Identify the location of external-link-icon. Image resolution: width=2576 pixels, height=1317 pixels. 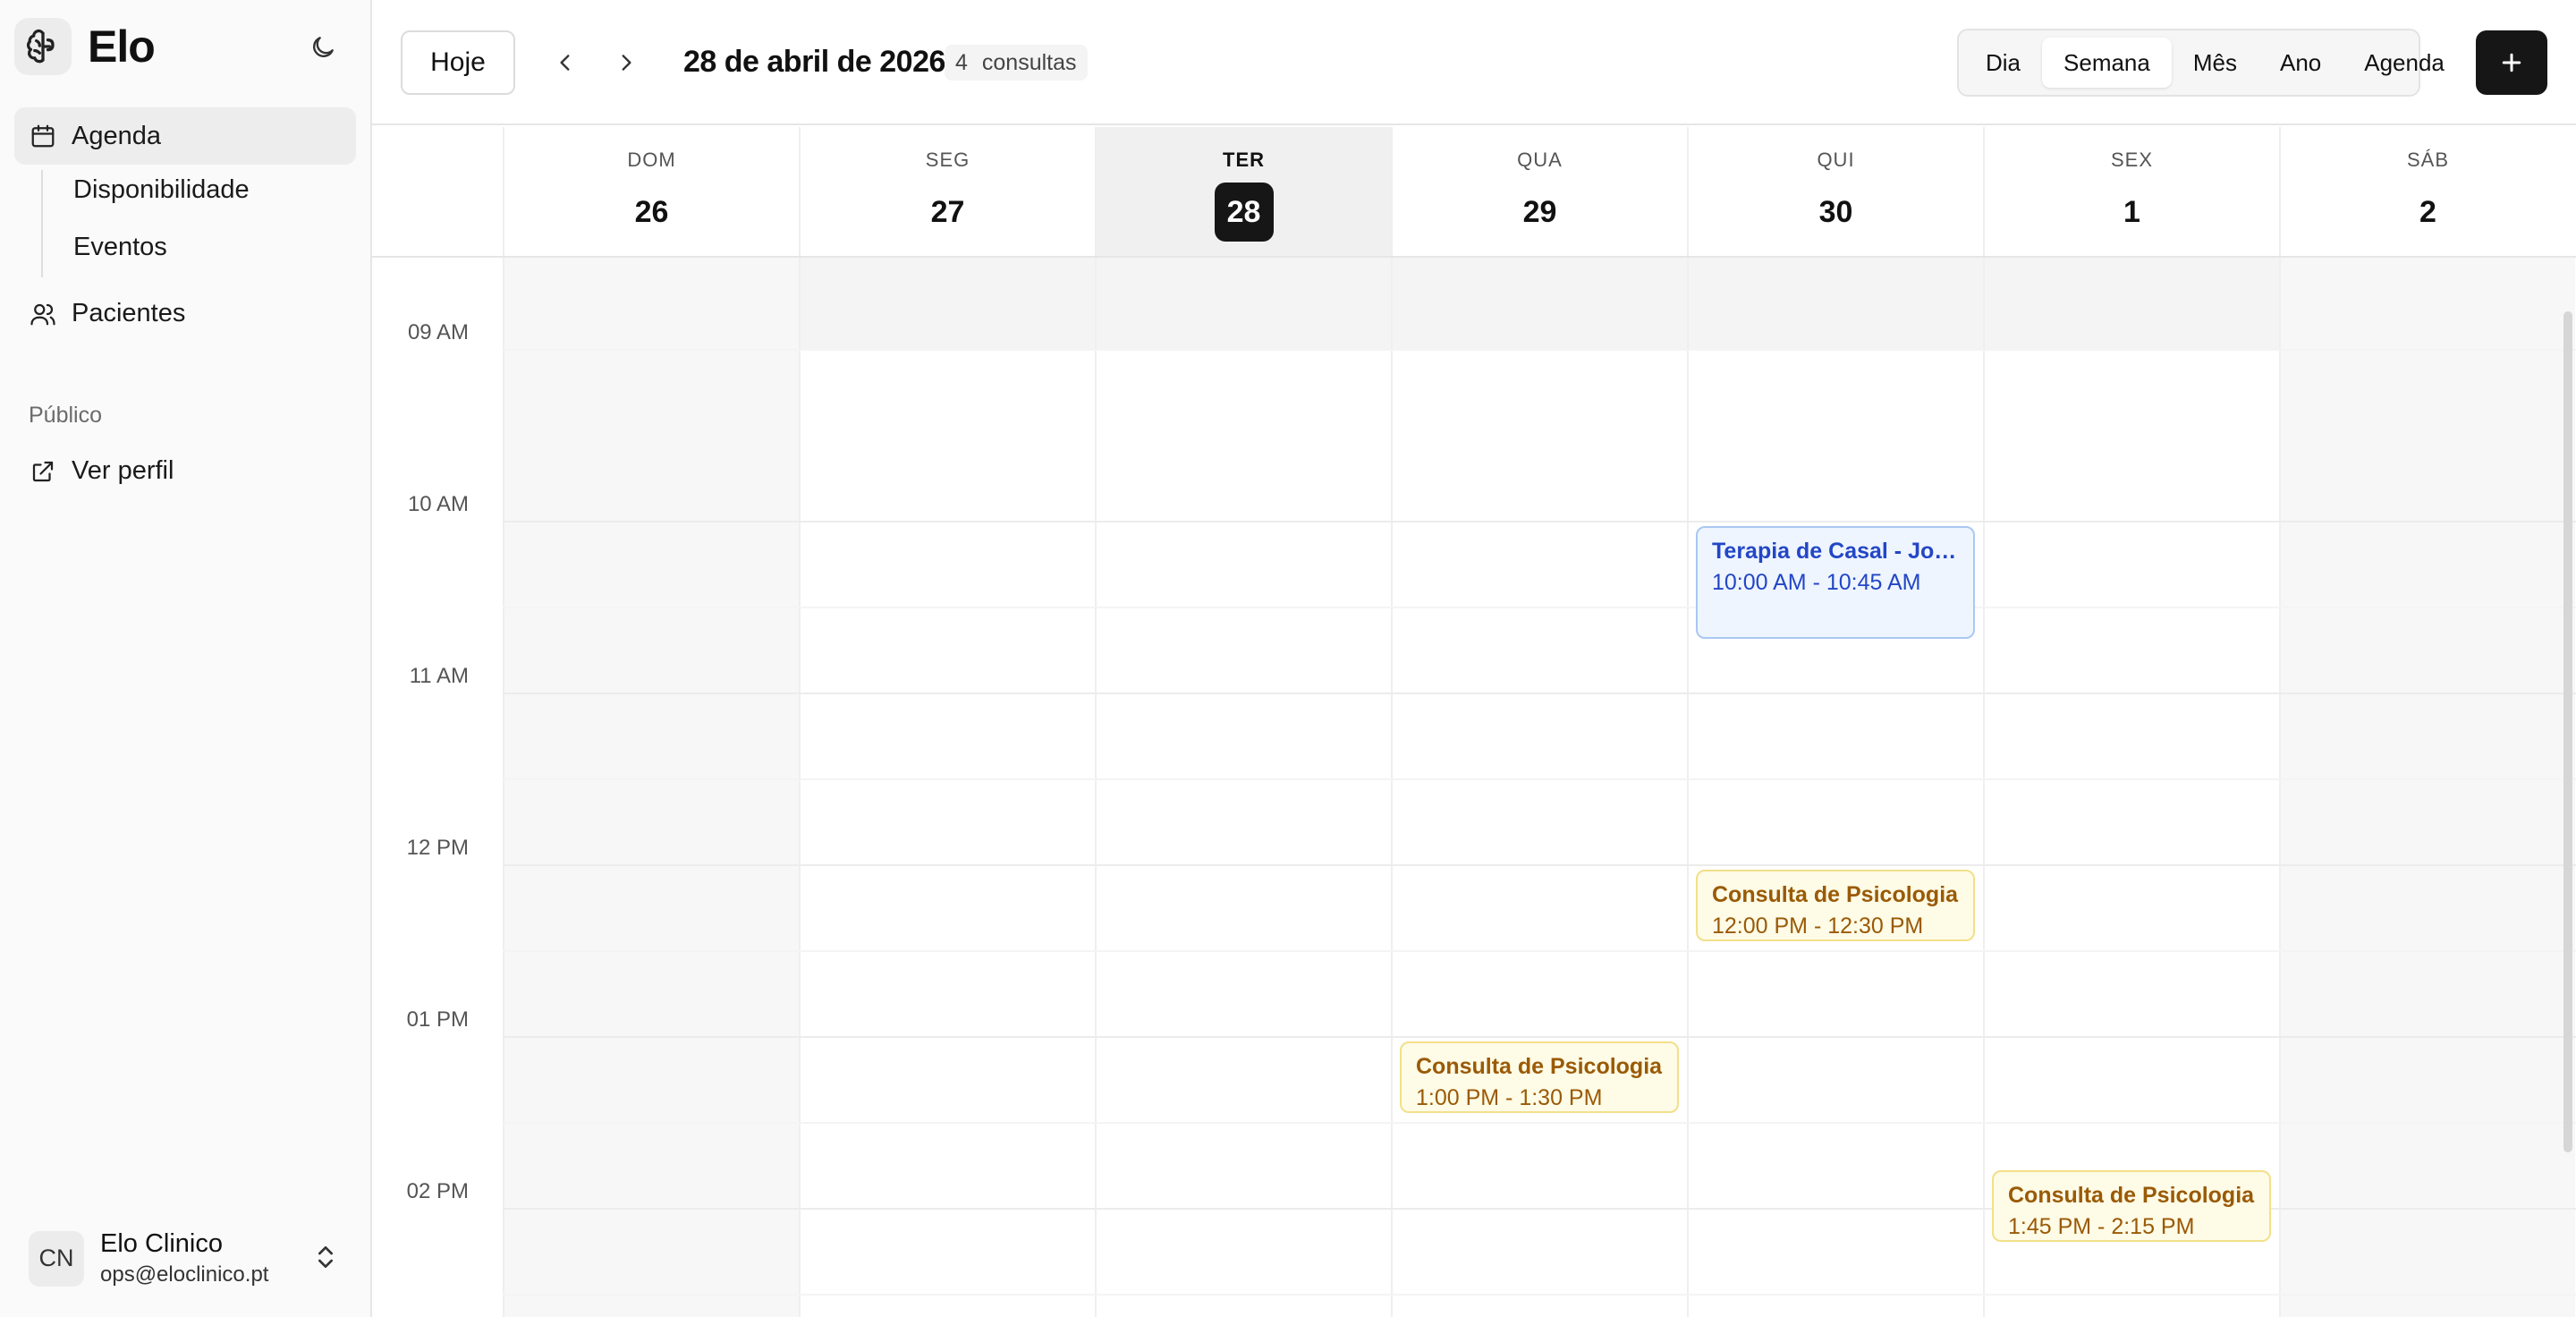
(43, 471).